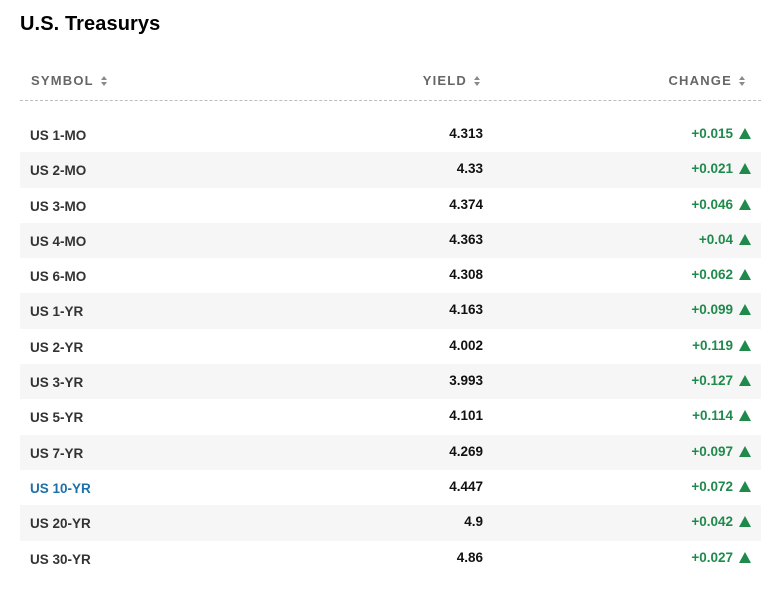  I want to click on yield-value: 4.363, so click(466, 239).